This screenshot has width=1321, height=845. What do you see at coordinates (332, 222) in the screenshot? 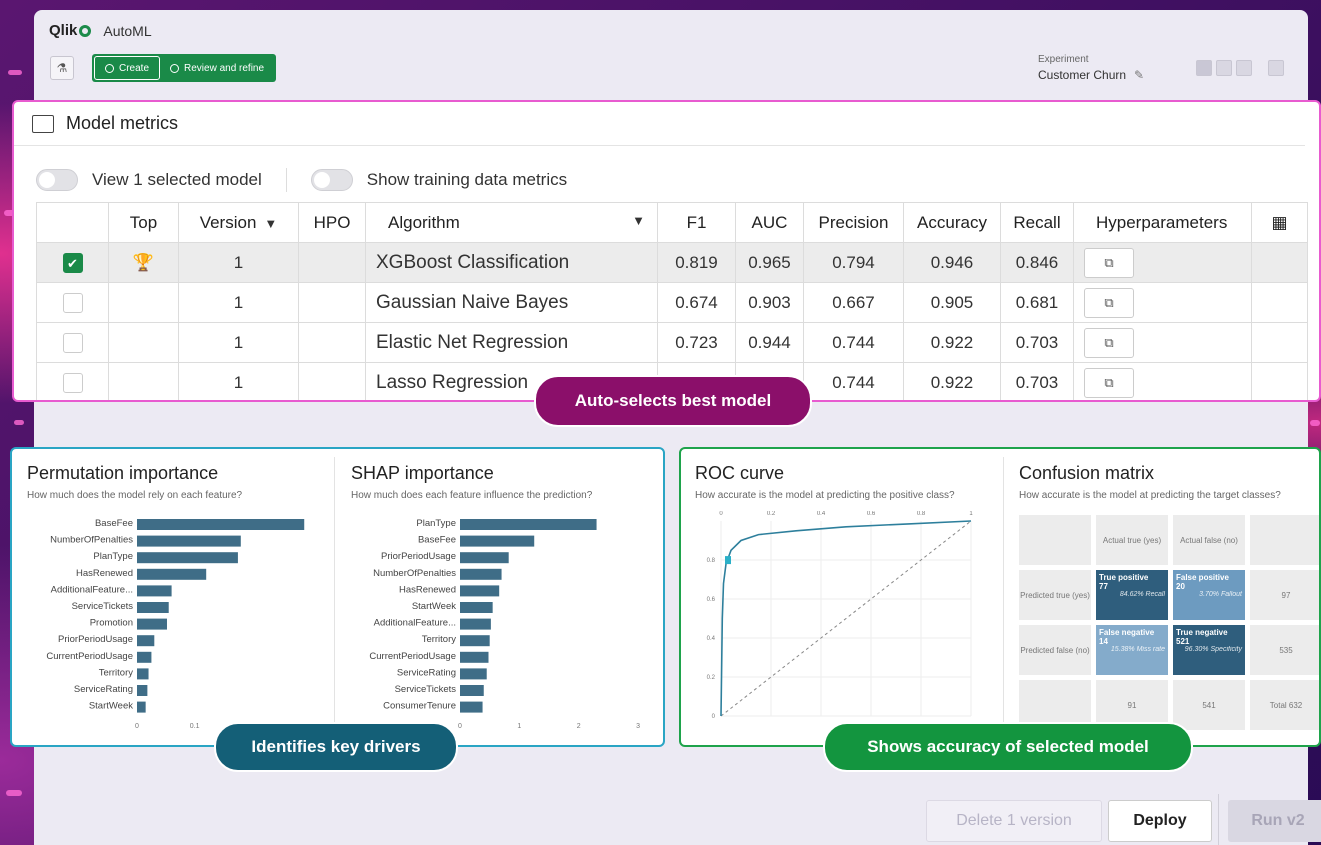
I see `col-hpo: HPO` at bounding box center [332, 222].